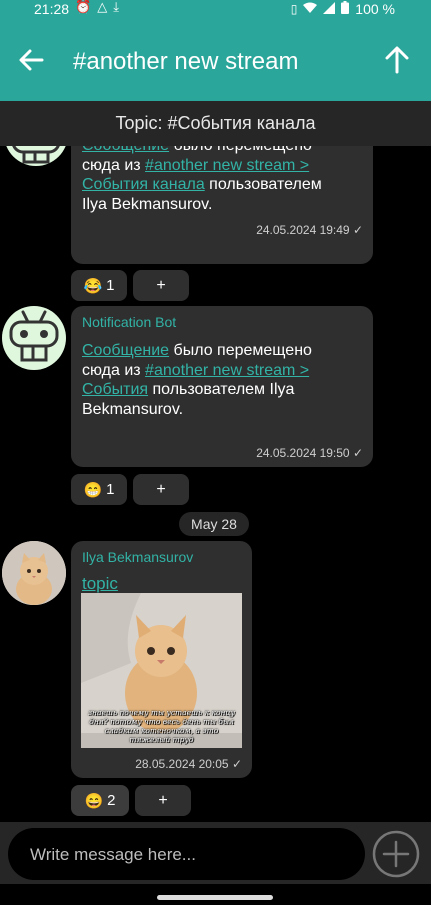  Describe the element at coordinates (215, 10) in the screenshot. I see `status-bar: 21:28 ⏰ △ ⤓ ▯ 100 %` at that location.